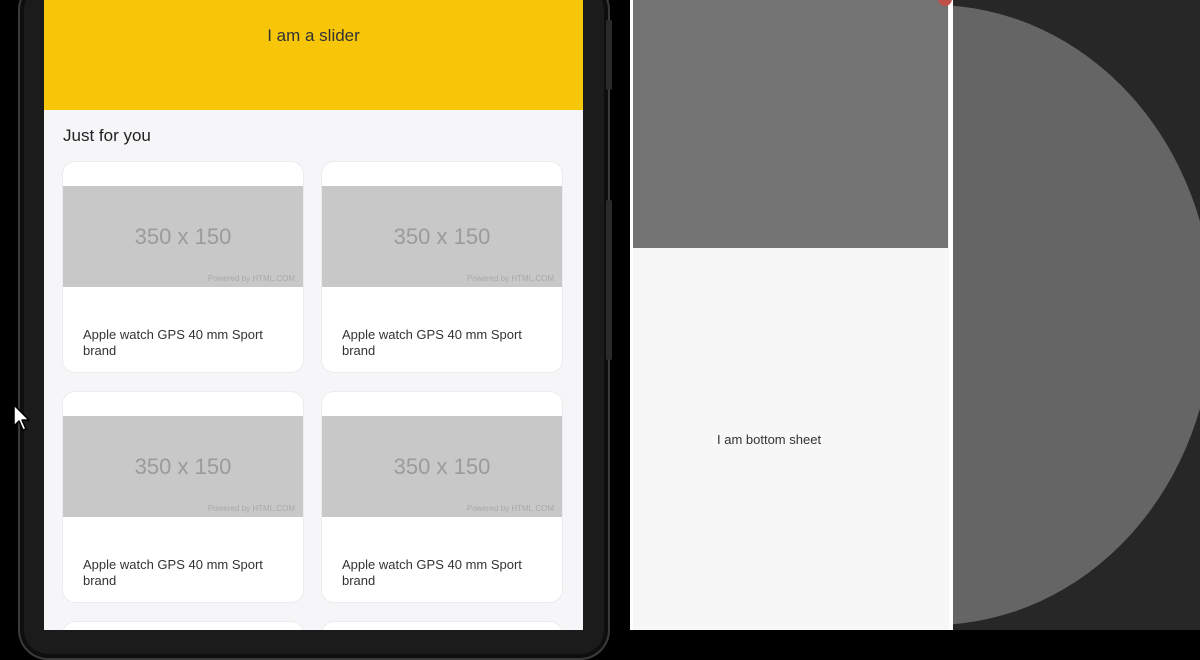 Image resolution: width=1200 pixels, height=660 pixels. What do you see at coordinates (21, 417) in the screenshot?
I see `mouse-pointer-icon` at bounding box center [21, 417].